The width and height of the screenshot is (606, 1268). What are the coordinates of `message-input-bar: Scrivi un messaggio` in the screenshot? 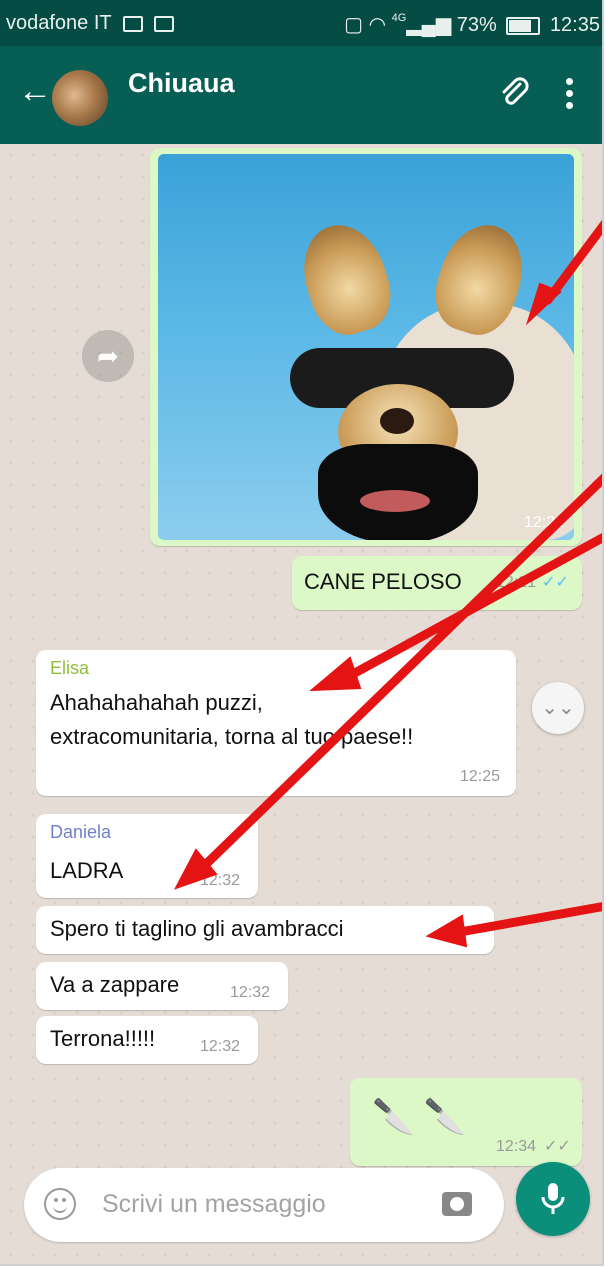 It's located at (264, 1205).